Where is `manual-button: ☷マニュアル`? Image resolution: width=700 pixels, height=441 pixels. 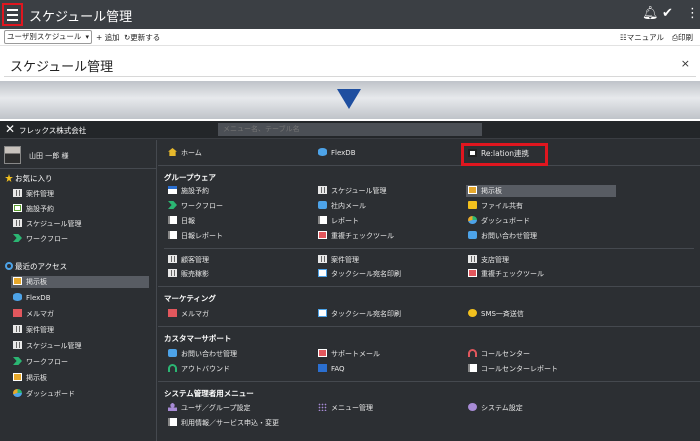 manual-button: ☷マニュアル is located at coordinates (642, 37).